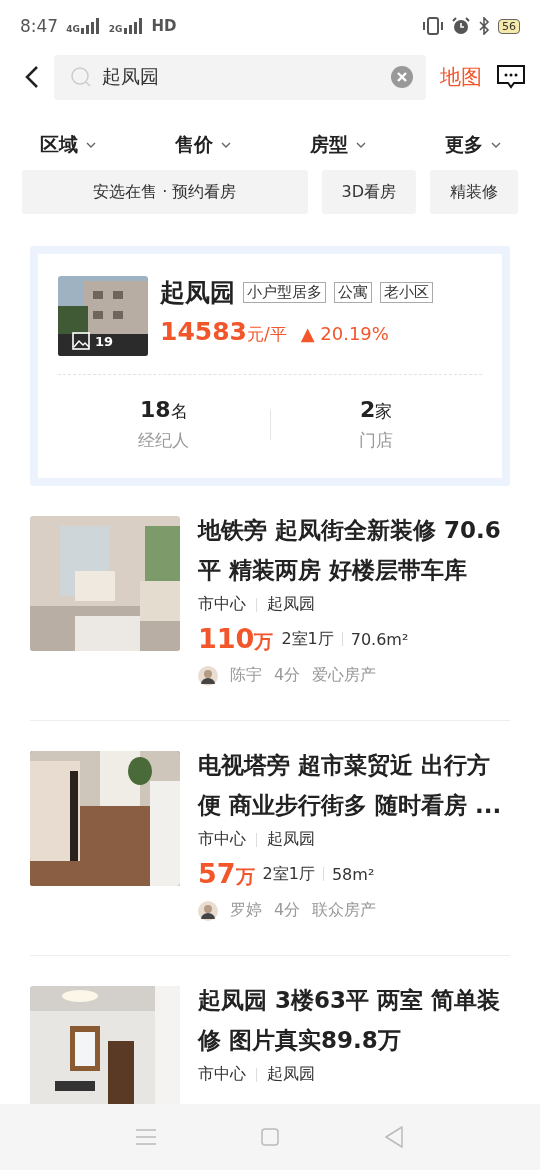  Describe the element at coordinates (164, 440) in the screenshot. I see `stat-label: 经纪人` at that location.